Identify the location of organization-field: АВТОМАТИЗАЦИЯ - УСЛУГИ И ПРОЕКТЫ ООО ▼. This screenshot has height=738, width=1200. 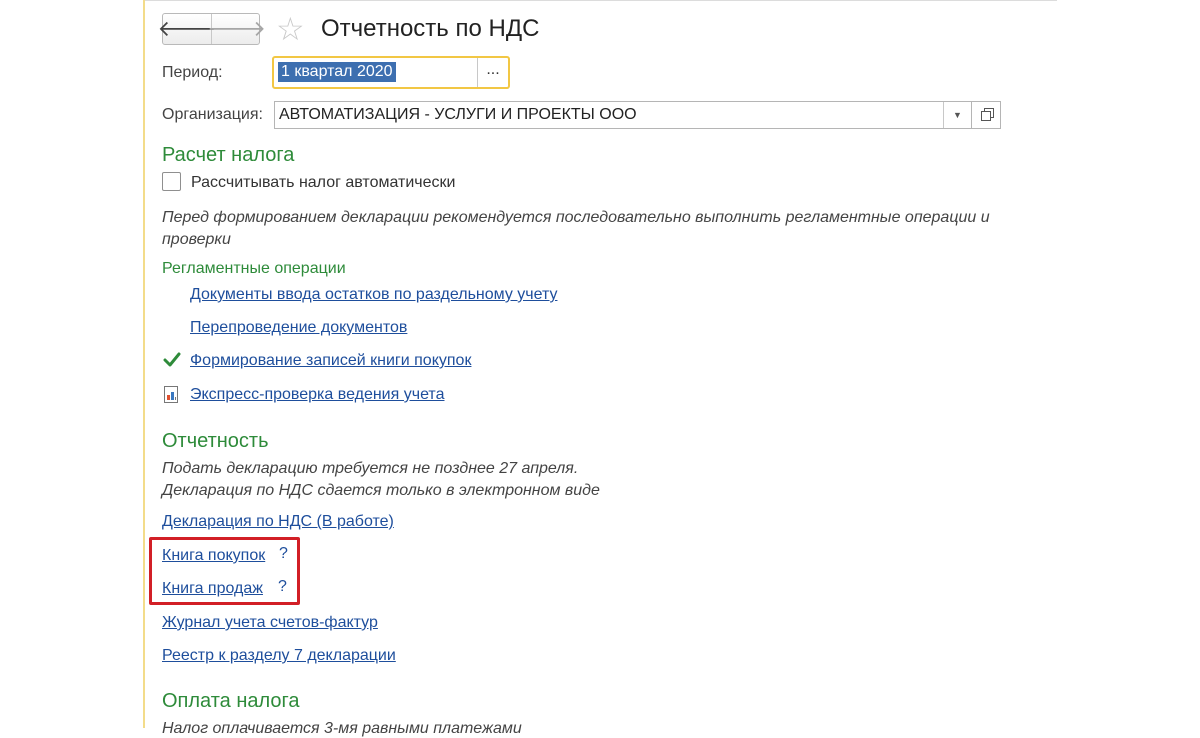
(623, 115).